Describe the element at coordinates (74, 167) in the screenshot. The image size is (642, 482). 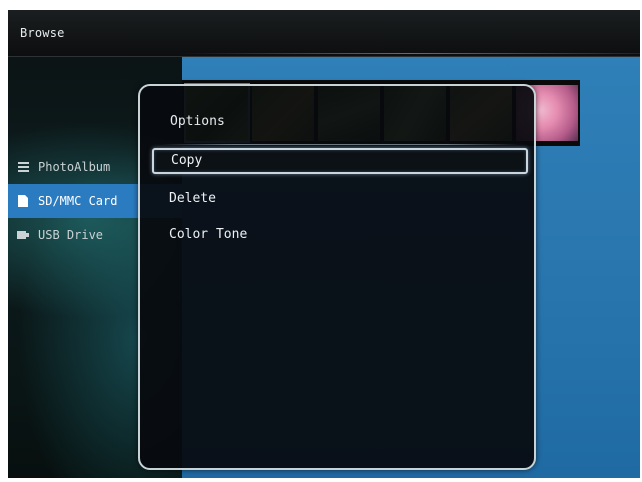
I see `sidebar-item-label: PhotoAlbum` at that location.